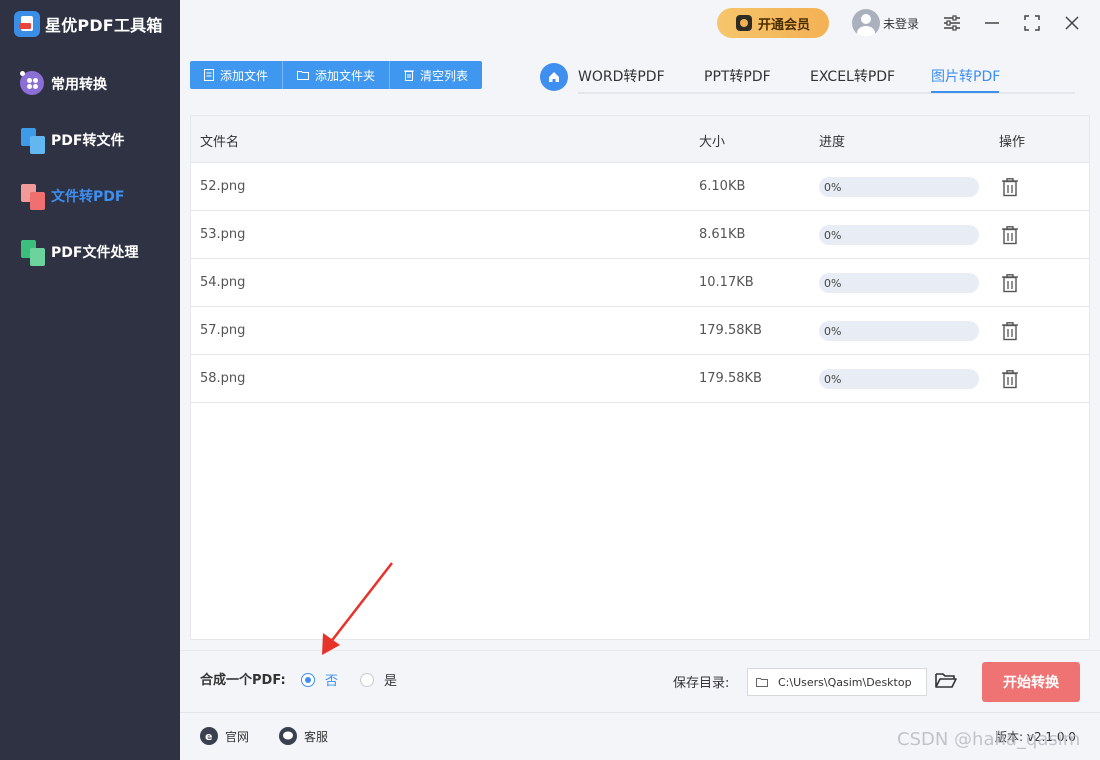  I want to click on maximize-icon, so click(1032, 23).